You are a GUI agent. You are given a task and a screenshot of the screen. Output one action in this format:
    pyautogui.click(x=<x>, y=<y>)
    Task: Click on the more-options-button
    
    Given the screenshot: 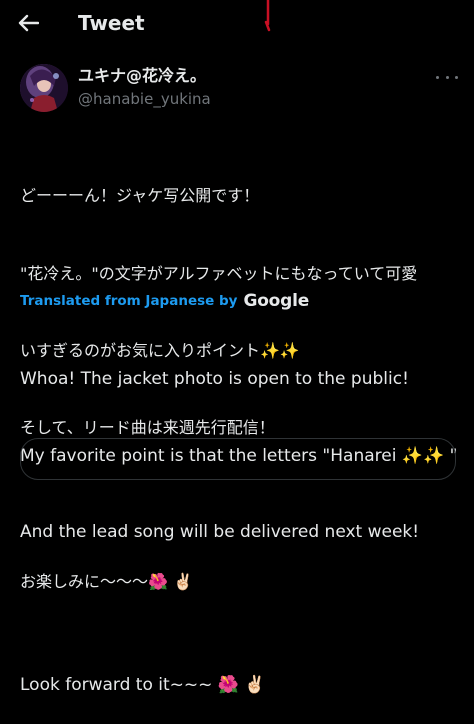 What is the action you would take?
    pyautogui.click(x=447, y=77)
    